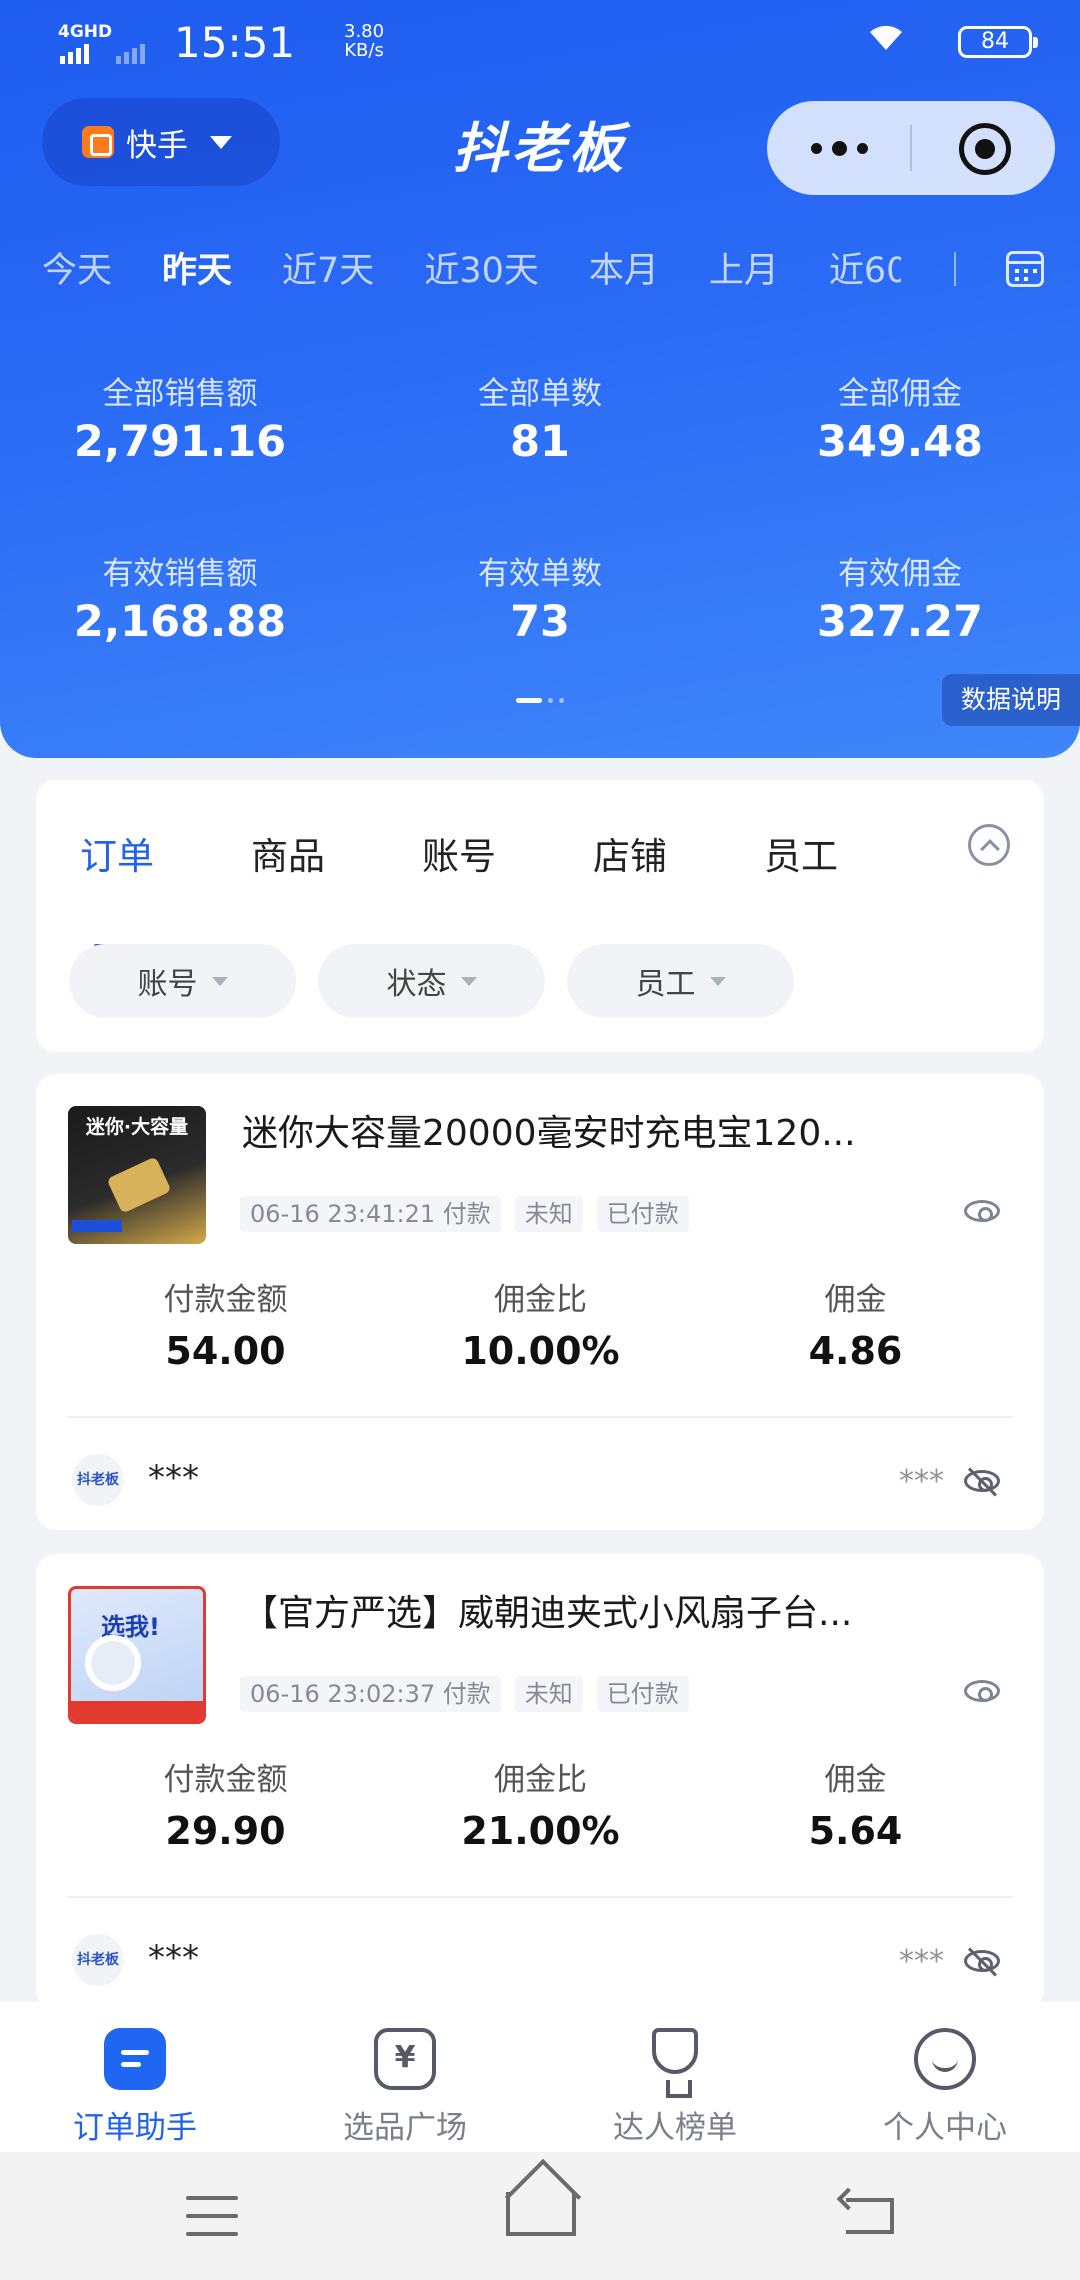 The image size is (1080, 2280). I want to click on bottom-navigation: 订单助手 选品广场 达人榜单 个人中心, so click(540, 2077).